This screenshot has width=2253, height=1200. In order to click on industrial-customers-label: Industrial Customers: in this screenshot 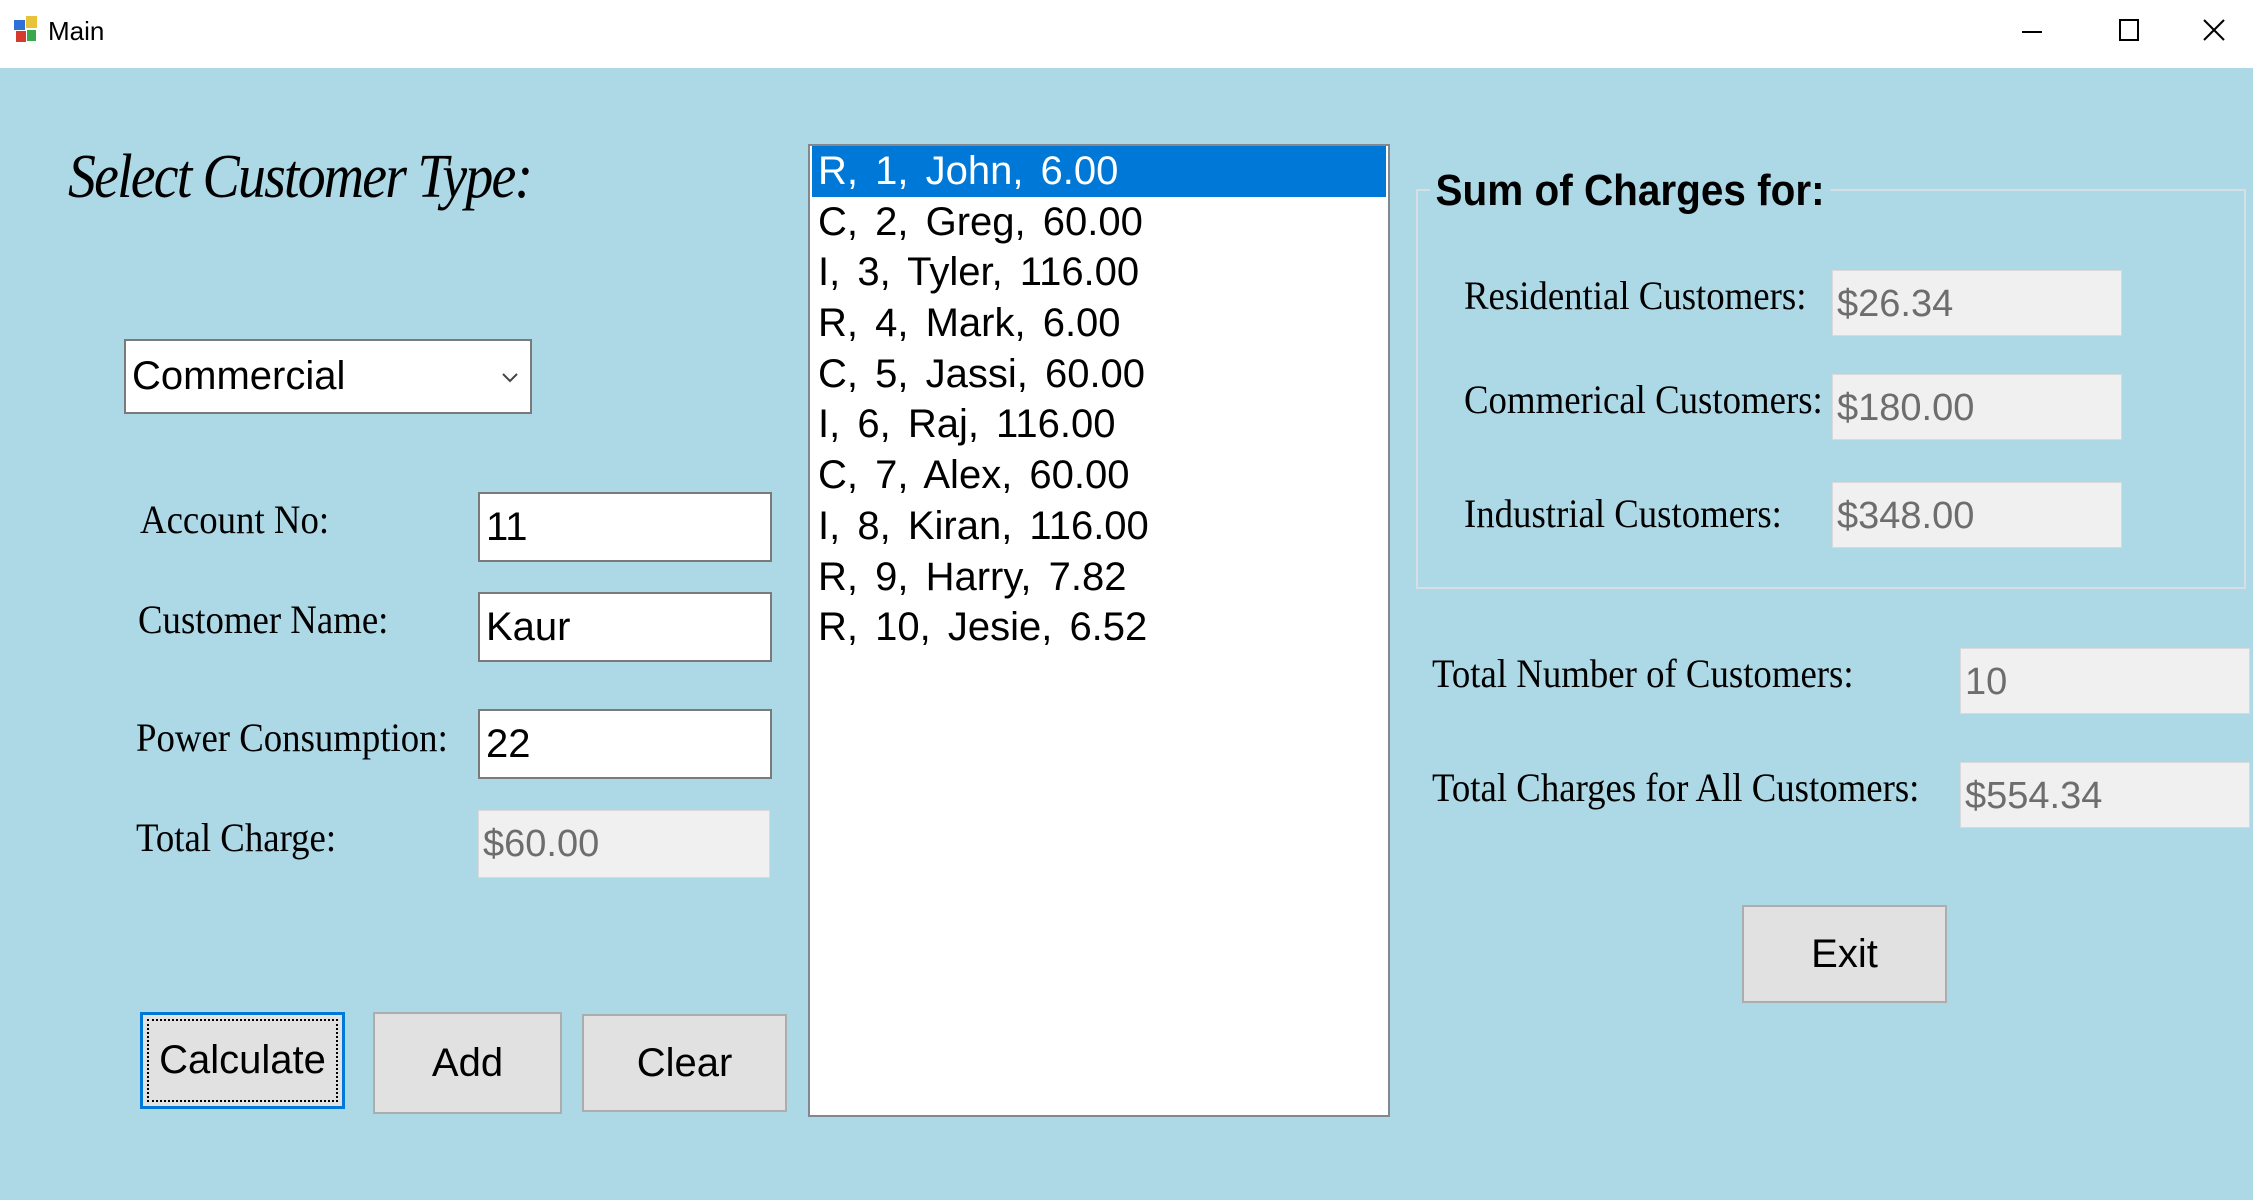, I will do `click(1623, 513)`.